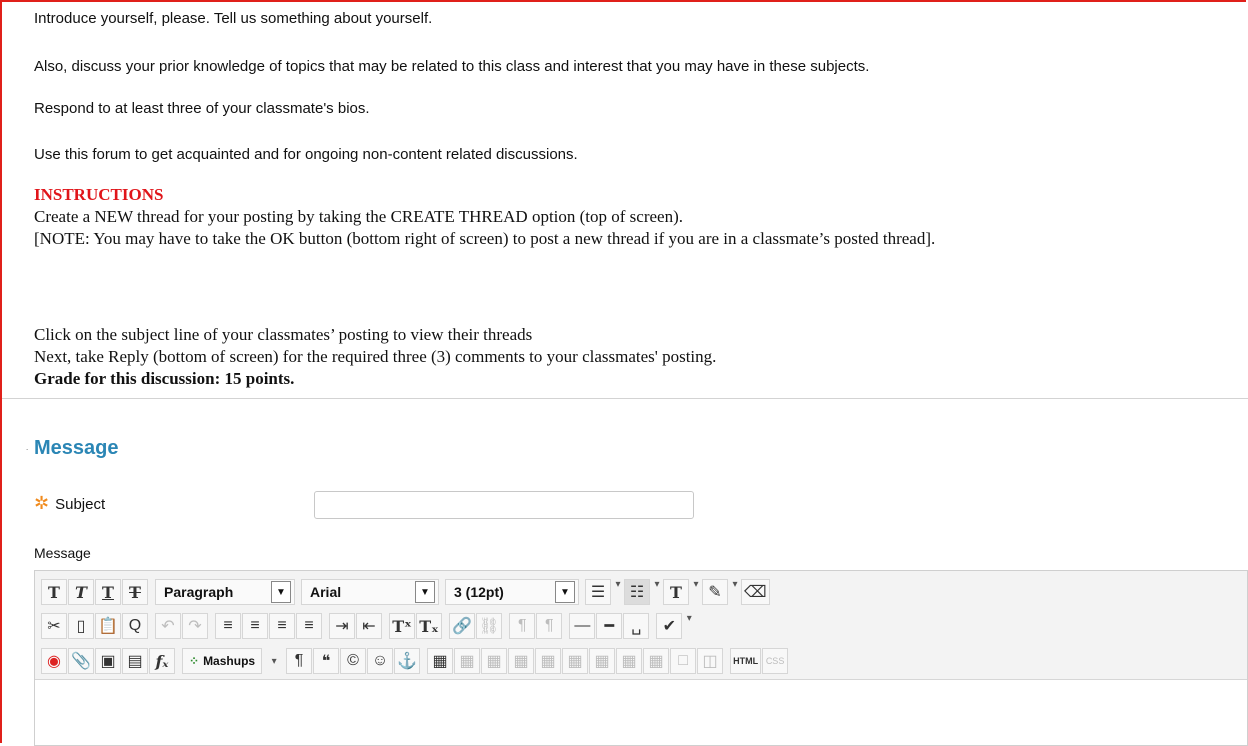 This screenshot has width=1248, height=746. What do you see at coordinates (549, 626) in the screenshot?
I see `rtl-icon: ¶` at bounding box center [549, 626].